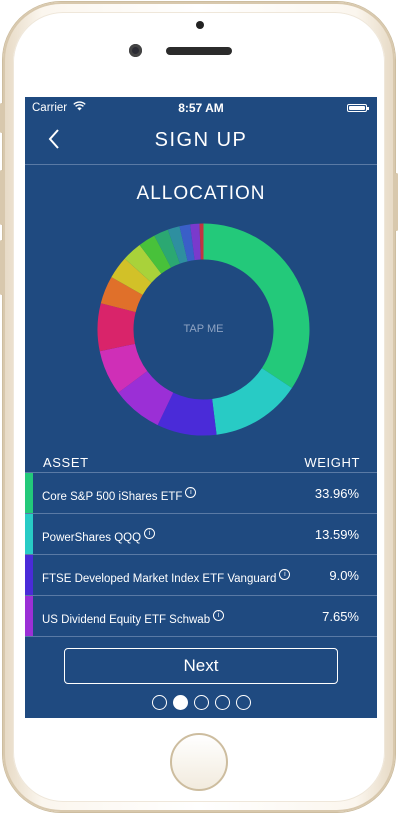  I want to click on volume-down-button, so click(1, 267).